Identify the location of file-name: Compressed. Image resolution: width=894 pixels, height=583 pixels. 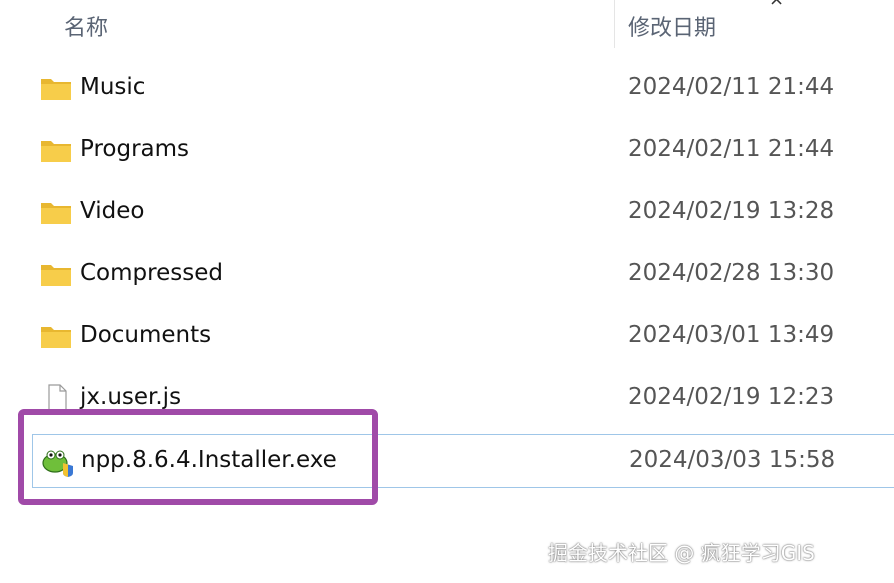
(151, 273).